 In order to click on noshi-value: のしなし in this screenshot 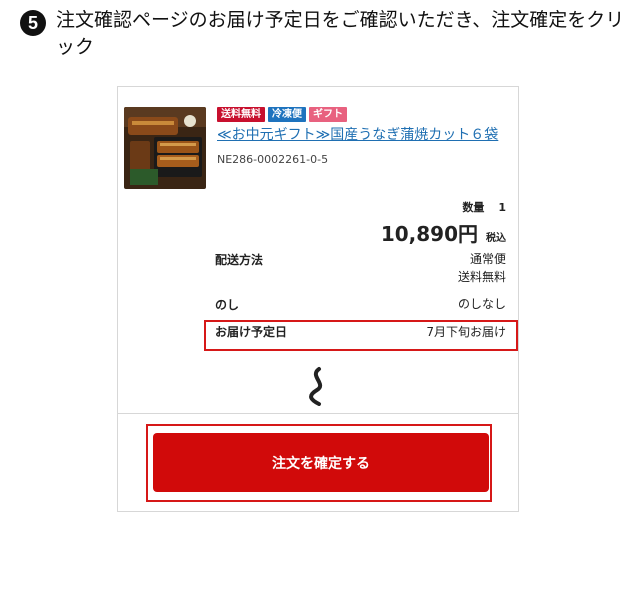, I will do `click(481, 304)`.